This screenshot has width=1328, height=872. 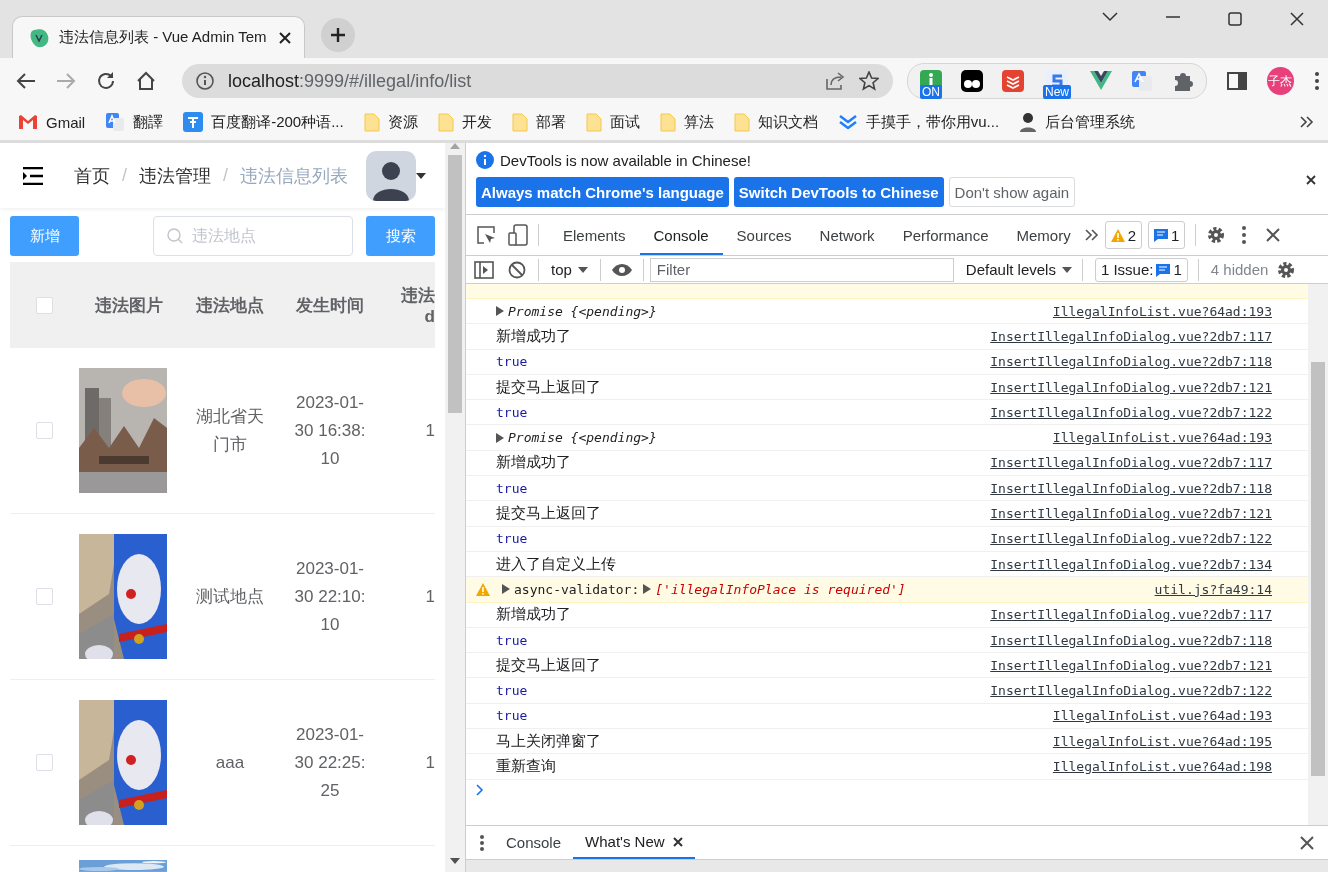 I want to click on devtools-tab: Elements, so click(x=594, y=235).